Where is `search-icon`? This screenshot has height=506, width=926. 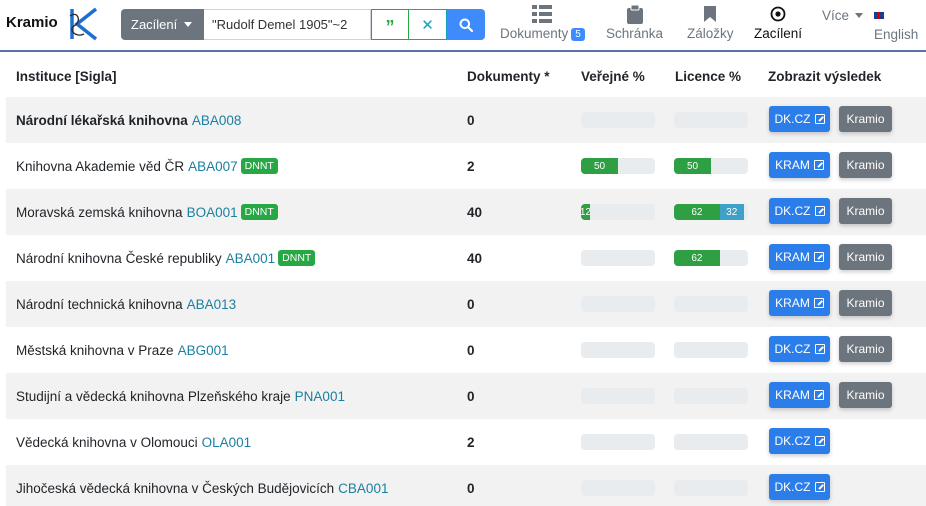 search-icon is located at coordinates (466, 25).